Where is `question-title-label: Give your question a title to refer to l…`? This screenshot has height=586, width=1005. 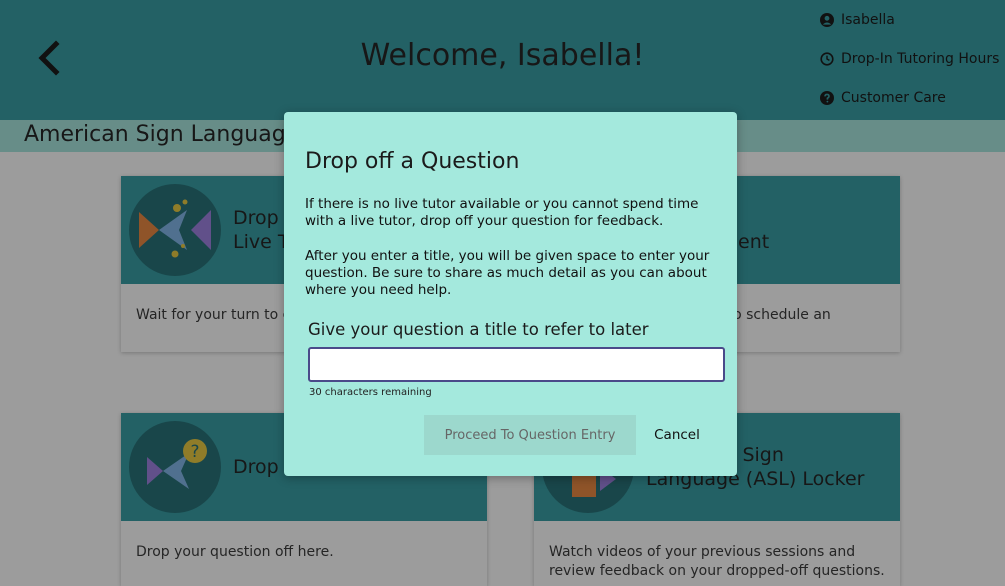
question-title-label: Give your question a title to refer to l… is located at coordinates (478, 329).